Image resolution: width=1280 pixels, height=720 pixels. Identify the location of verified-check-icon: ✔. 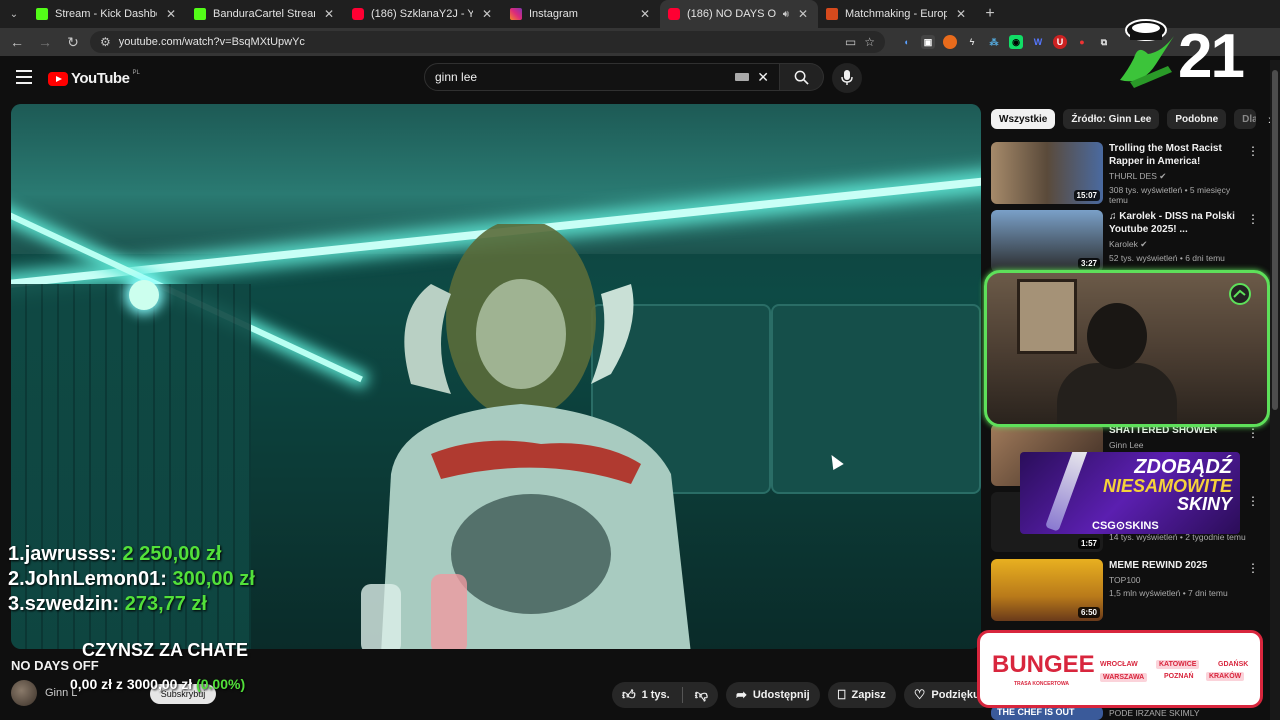
(1163, 176).